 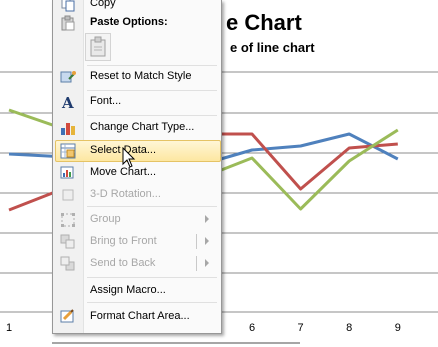 I want to click on select-data-icon, so click(x=68, y=151).